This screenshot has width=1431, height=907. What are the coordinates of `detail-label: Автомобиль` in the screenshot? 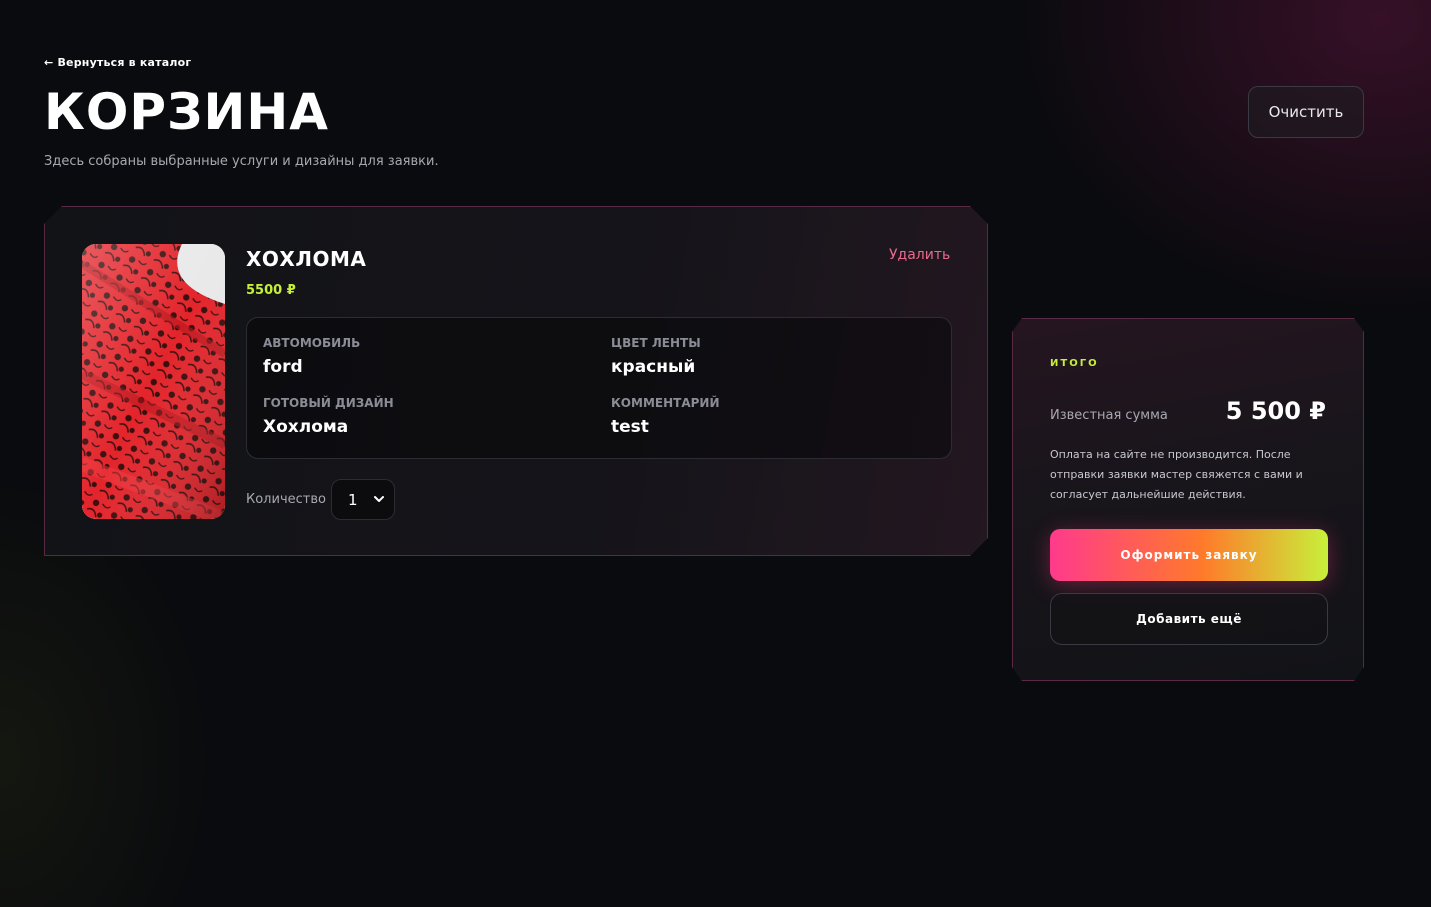 It's located at (312, 343).